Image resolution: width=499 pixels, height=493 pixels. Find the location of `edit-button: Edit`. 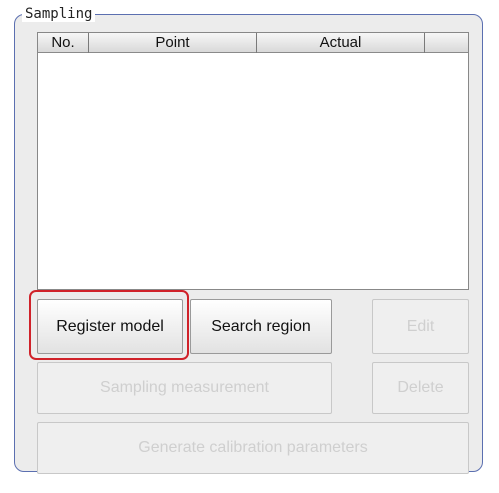

edit-button: Edit is located at coordinates (420, 326).